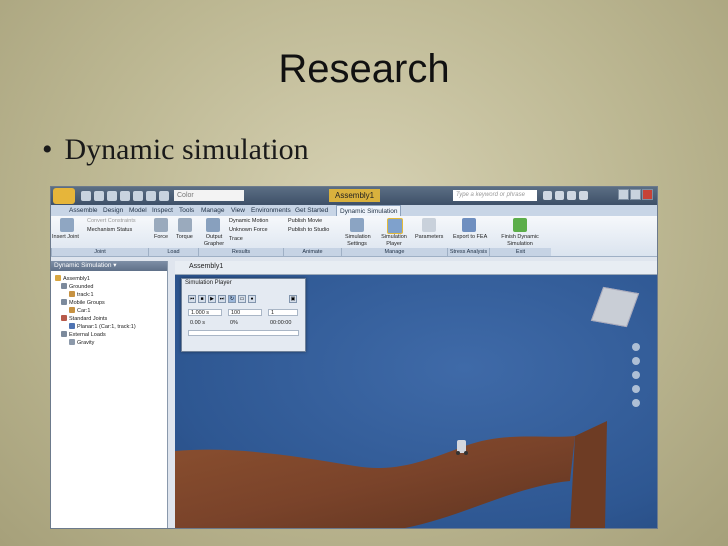 The image size is (728, 546). I want to click on assembly-icon, so click(58, 278).